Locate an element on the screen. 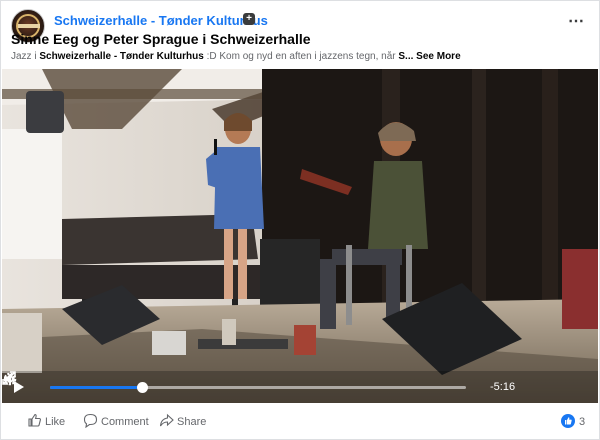  page-name-link: Schweizerhalle - Tønder Kulturhus is located at coordinates (161, 20).